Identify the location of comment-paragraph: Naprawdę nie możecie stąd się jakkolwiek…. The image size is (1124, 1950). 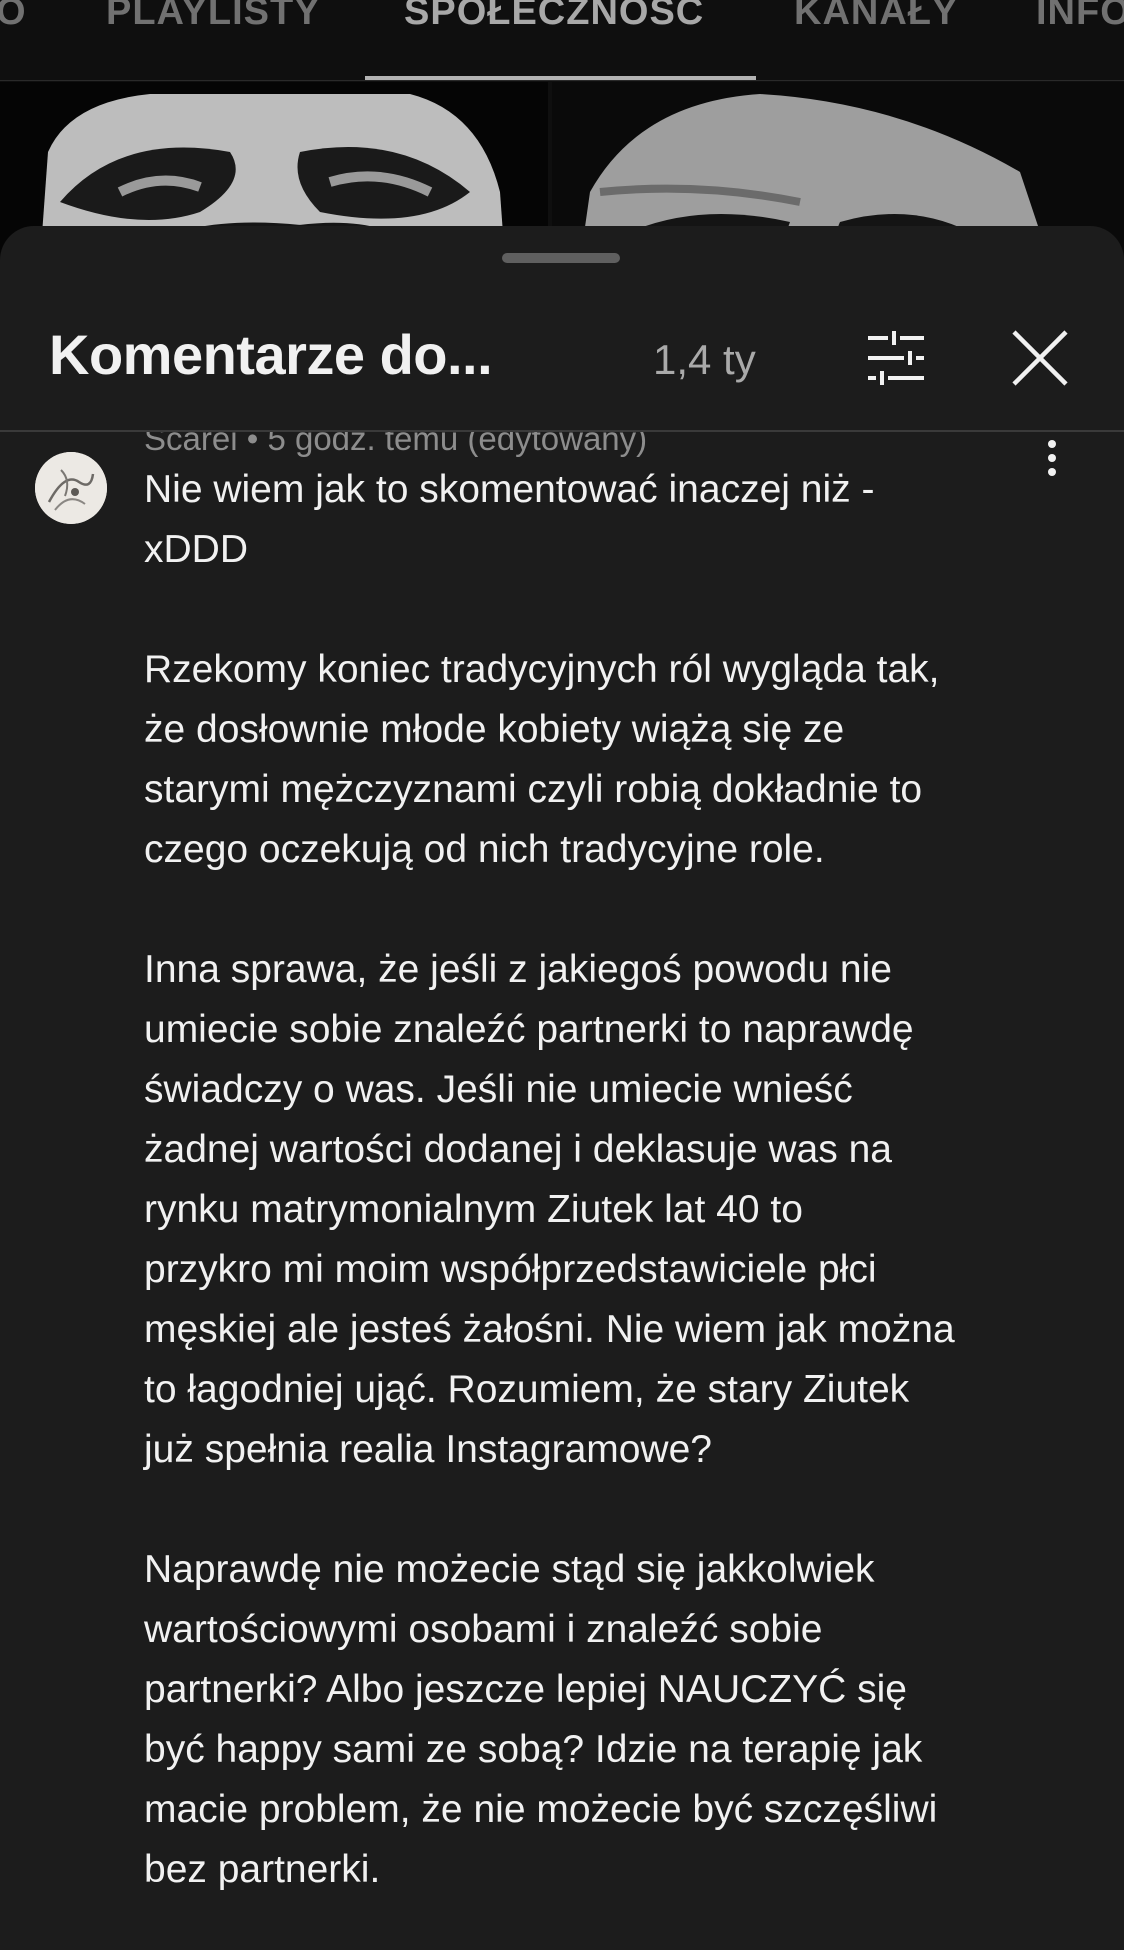
(541, 1719).